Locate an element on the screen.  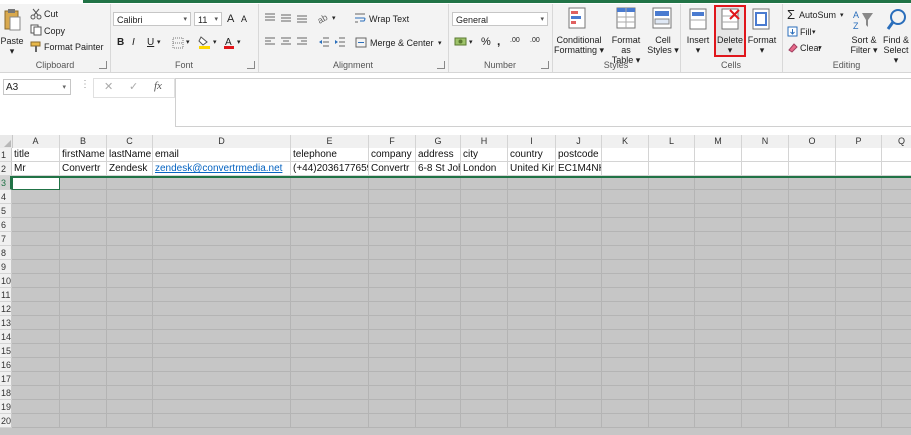
cell-o2 is located at coordinates (812, 169).